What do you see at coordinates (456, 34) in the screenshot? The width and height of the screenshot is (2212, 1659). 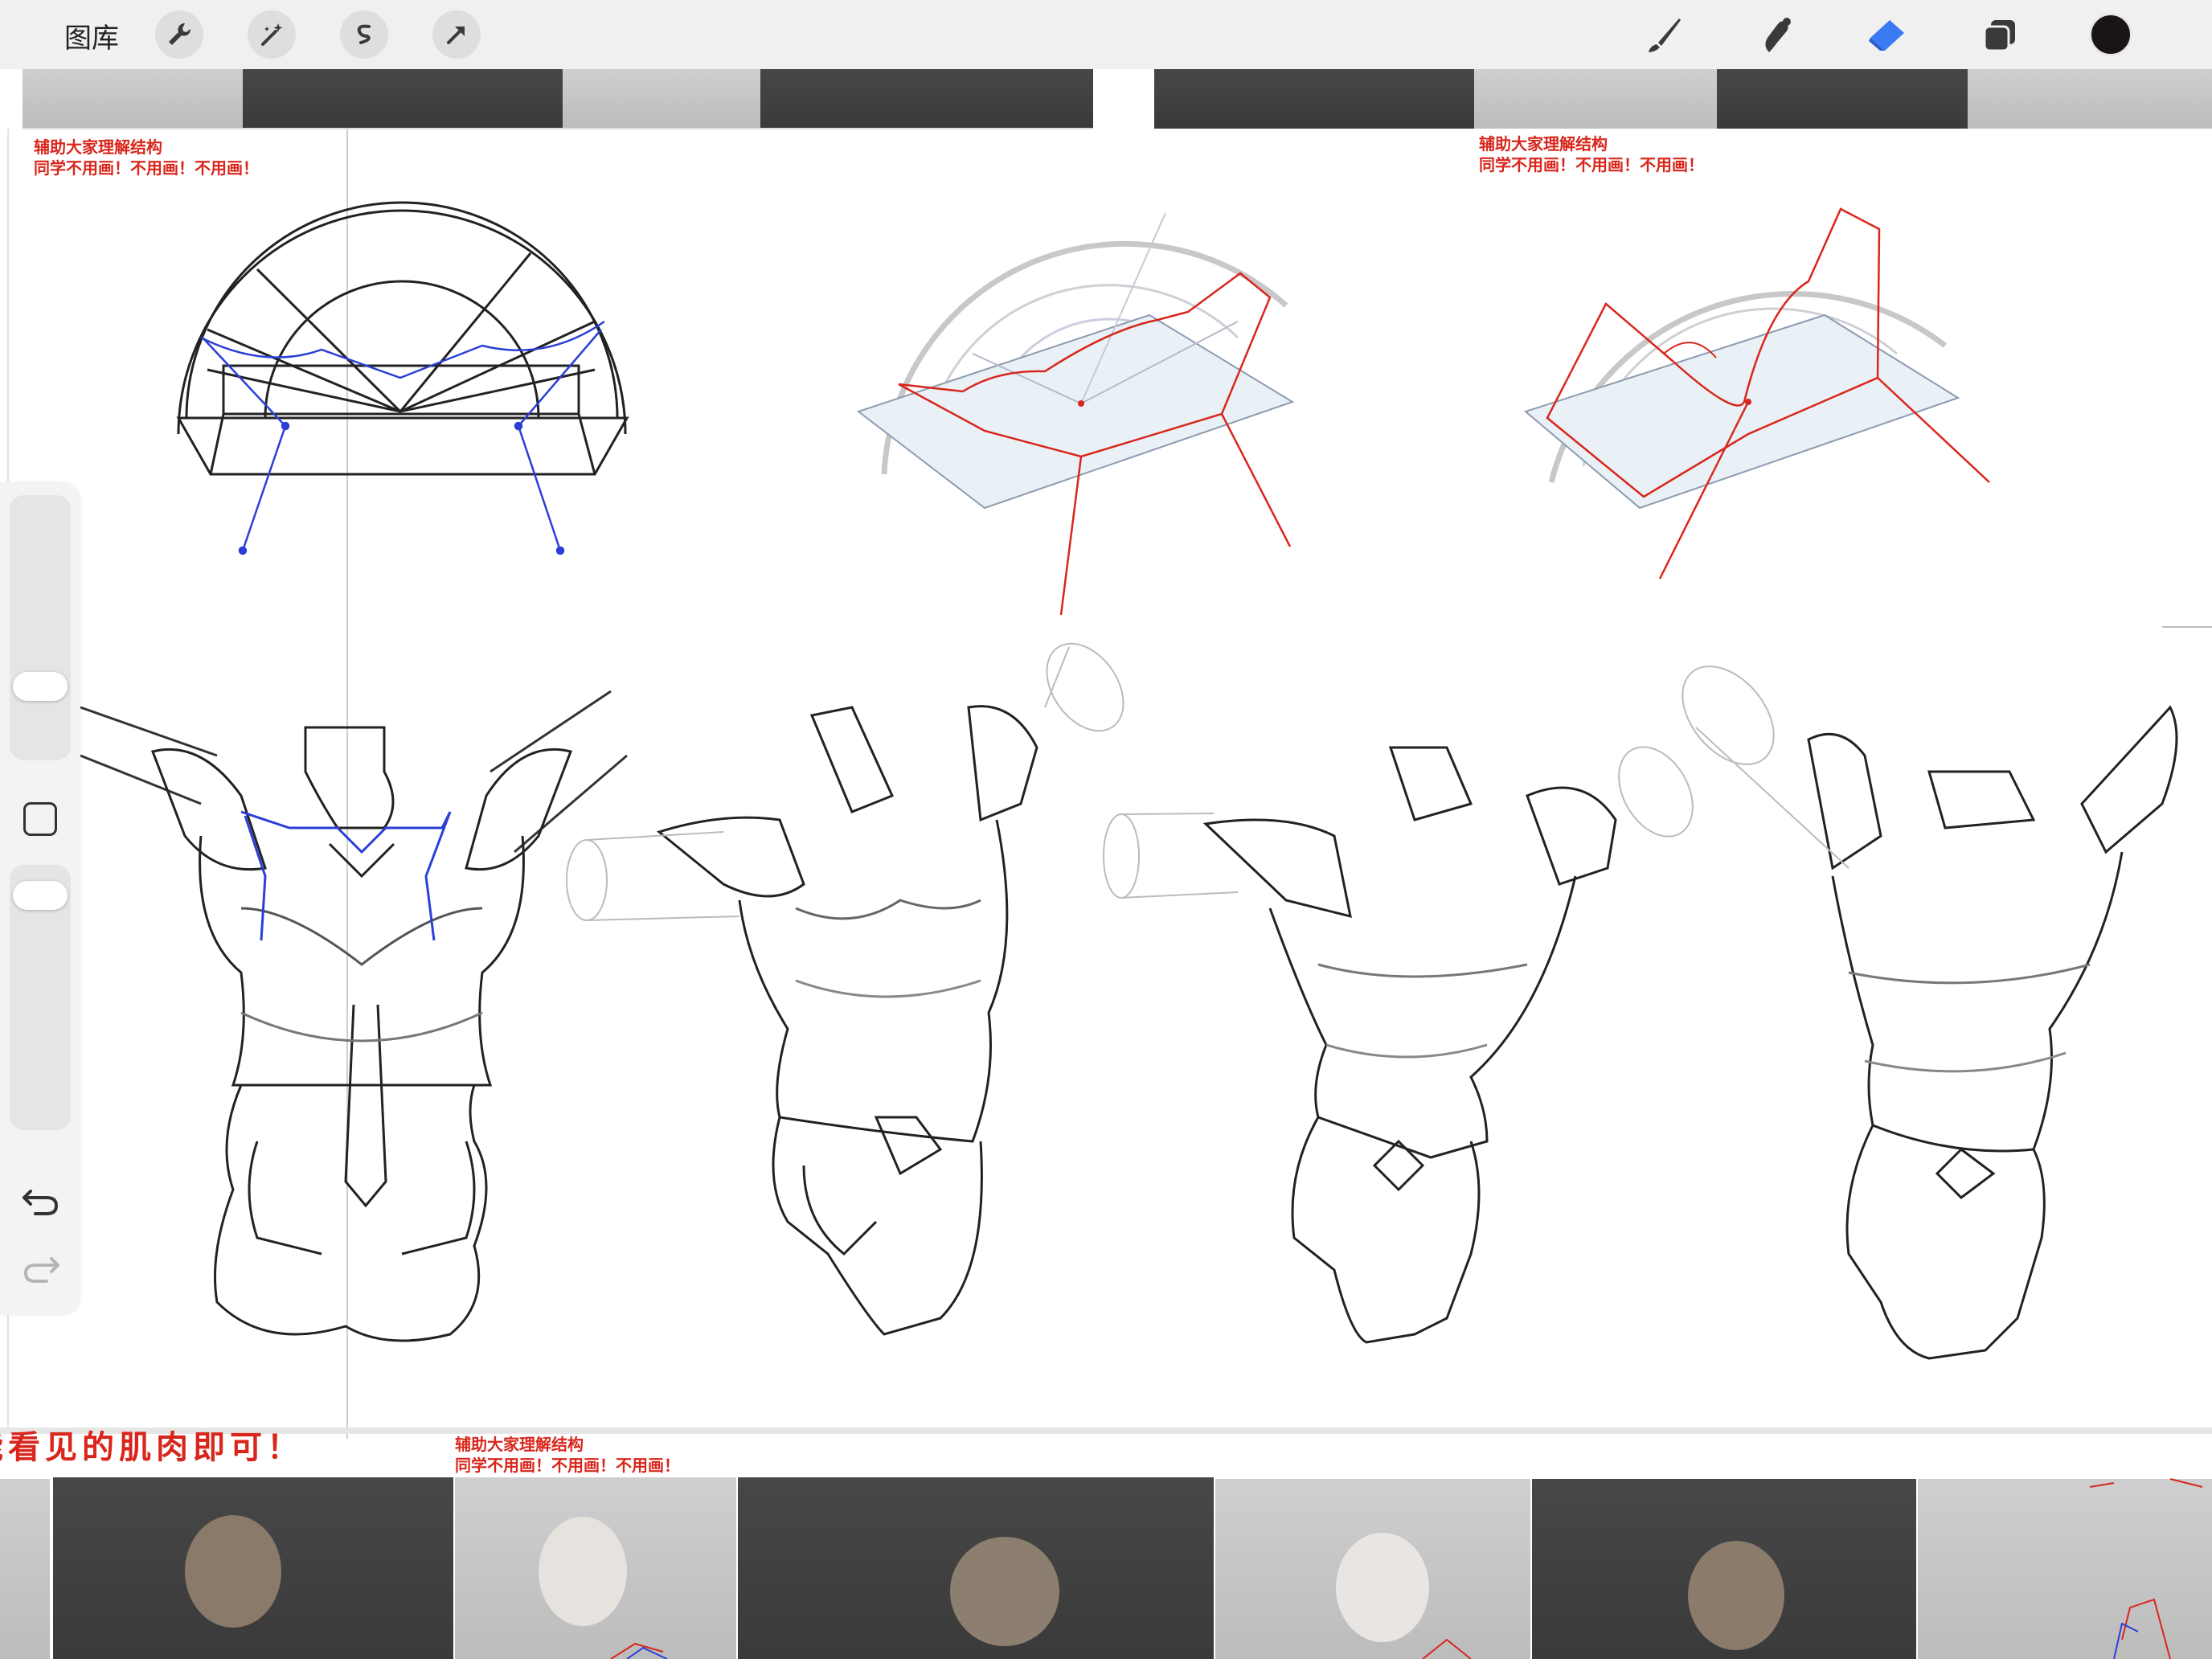 I see `transform-arrow-icon` at bounding box center [456, 34].